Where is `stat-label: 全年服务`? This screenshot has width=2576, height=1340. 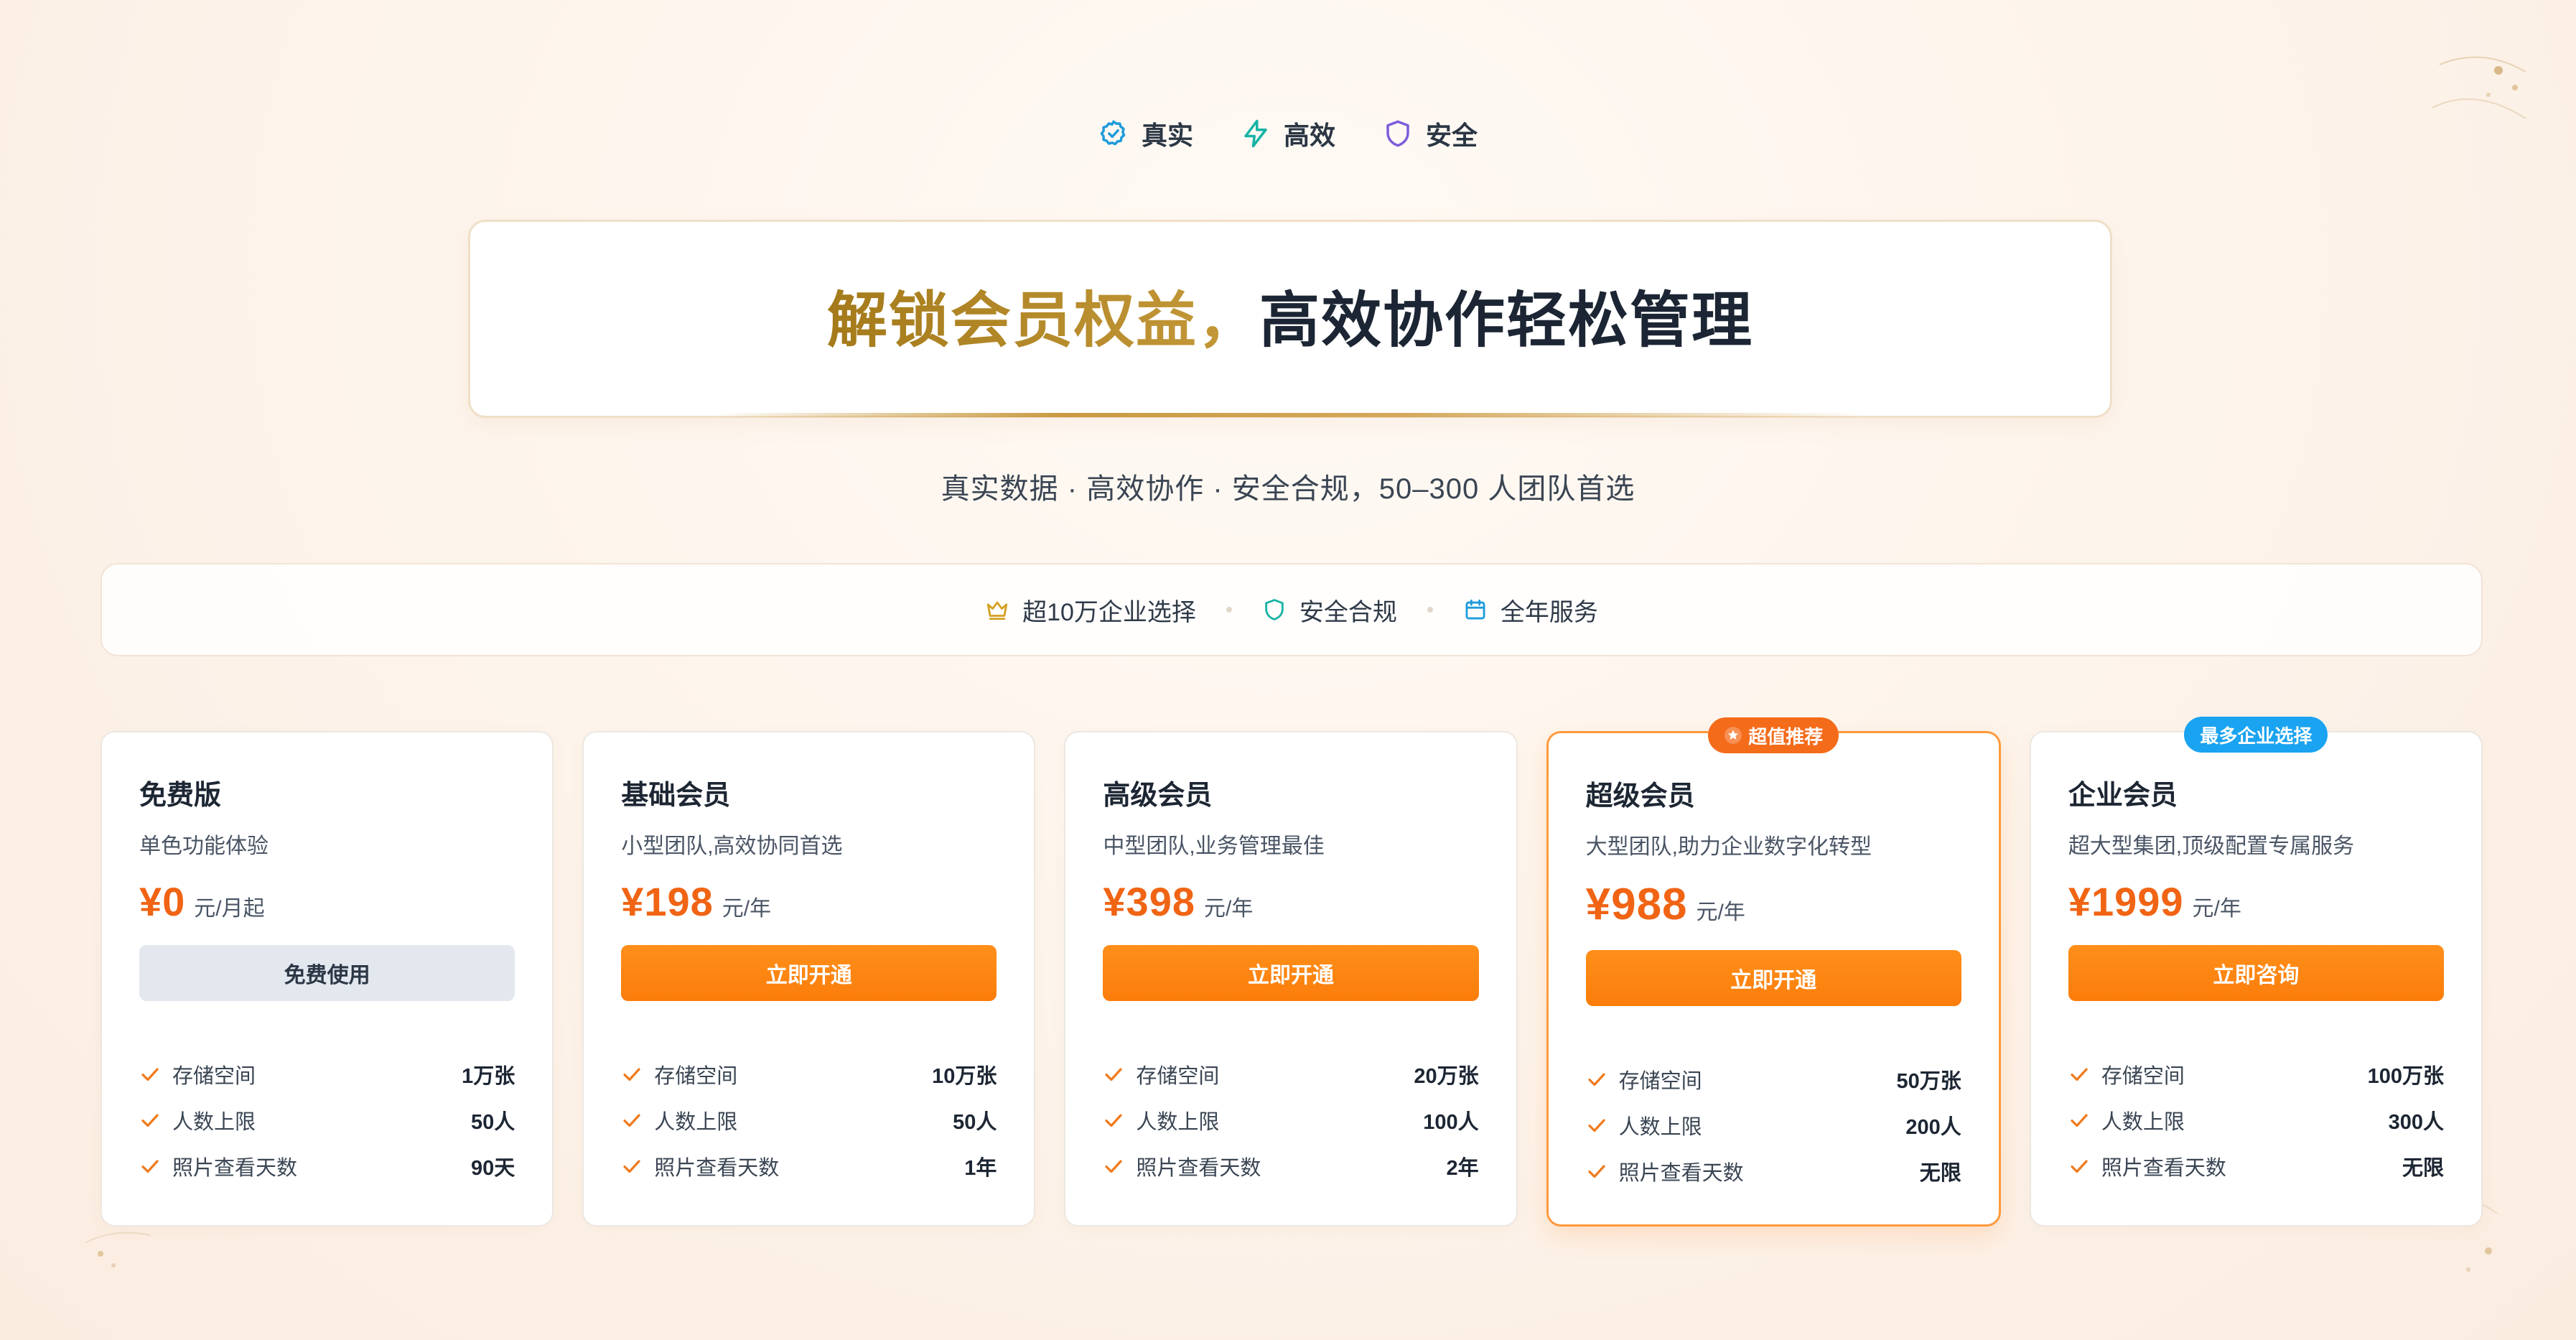 stat-label: 全年服务 is located at coordinates (1549, 612).